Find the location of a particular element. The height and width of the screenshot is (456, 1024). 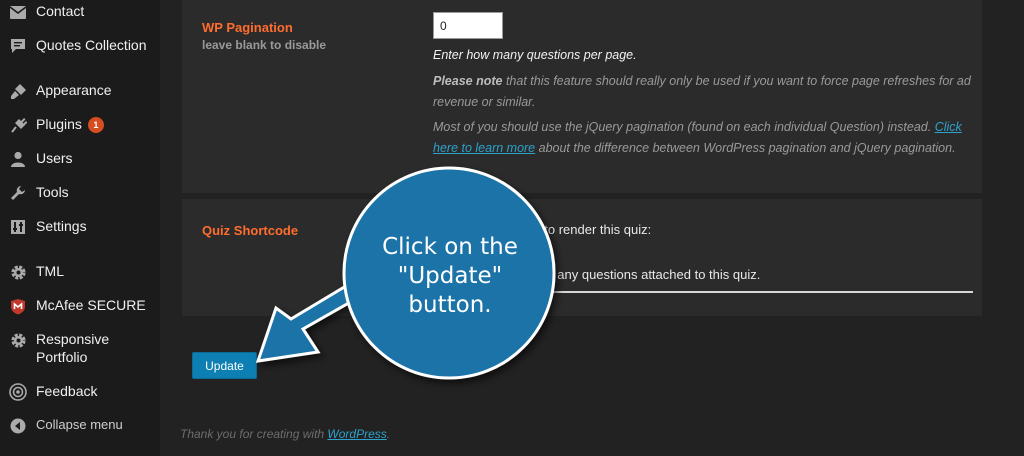

sidebar-item-appearance: Appearance is located at coordinates (80, 91).